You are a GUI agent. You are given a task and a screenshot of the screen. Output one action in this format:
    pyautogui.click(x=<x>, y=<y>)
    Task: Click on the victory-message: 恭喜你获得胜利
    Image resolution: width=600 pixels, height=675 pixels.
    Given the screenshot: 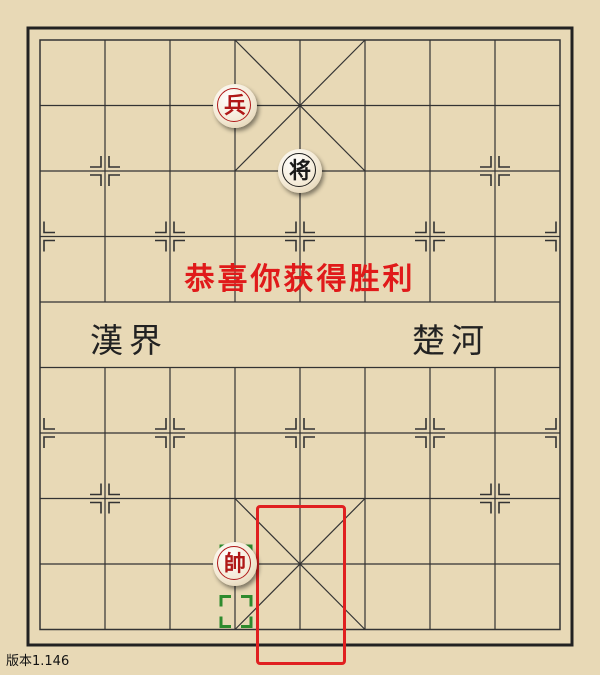 What is the action you would take?
    pyautogui.click(x=300, y=279)
    